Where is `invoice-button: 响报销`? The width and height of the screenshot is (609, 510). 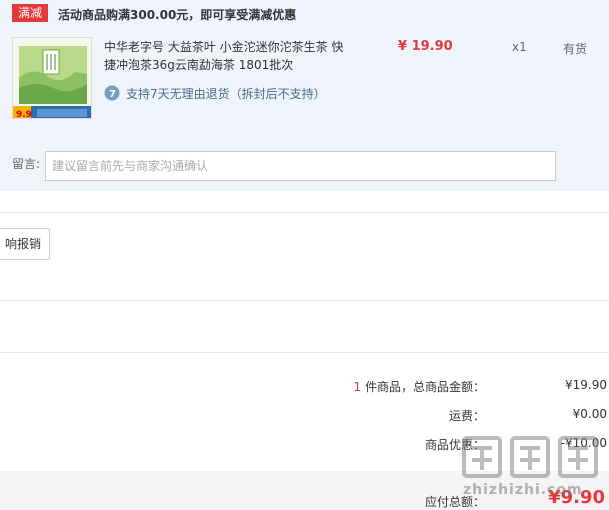 invoice-button: 响报销 is located at coordinates (25, 244).